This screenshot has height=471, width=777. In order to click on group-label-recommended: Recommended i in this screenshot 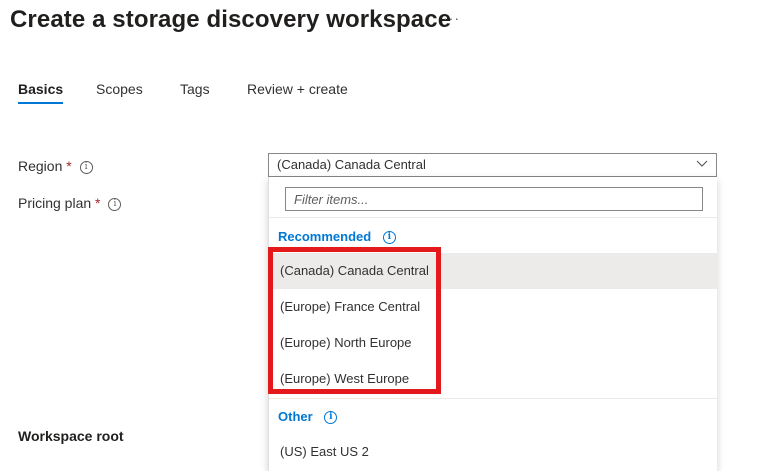, I will do `click(337, 237)`.